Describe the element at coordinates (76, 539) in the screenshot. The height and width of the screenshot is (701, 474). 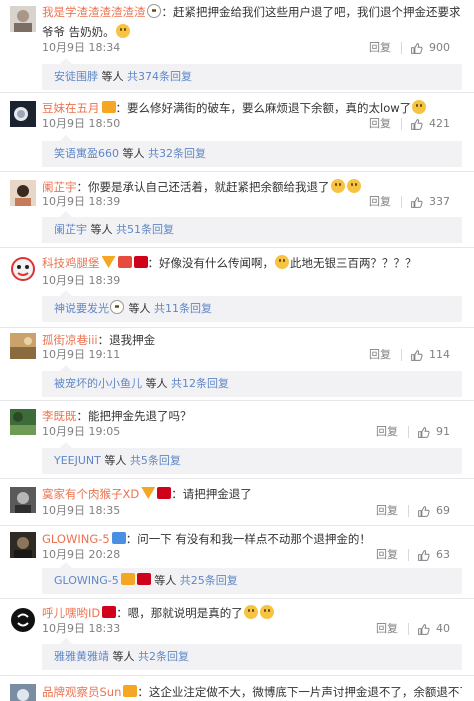
I see `comment-username: GLOWING-5` at that location.